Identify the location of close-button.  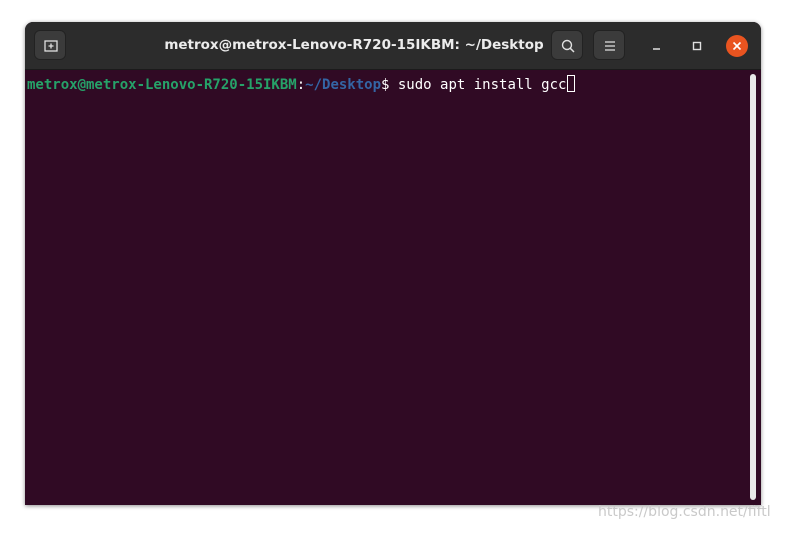
(737, 46).